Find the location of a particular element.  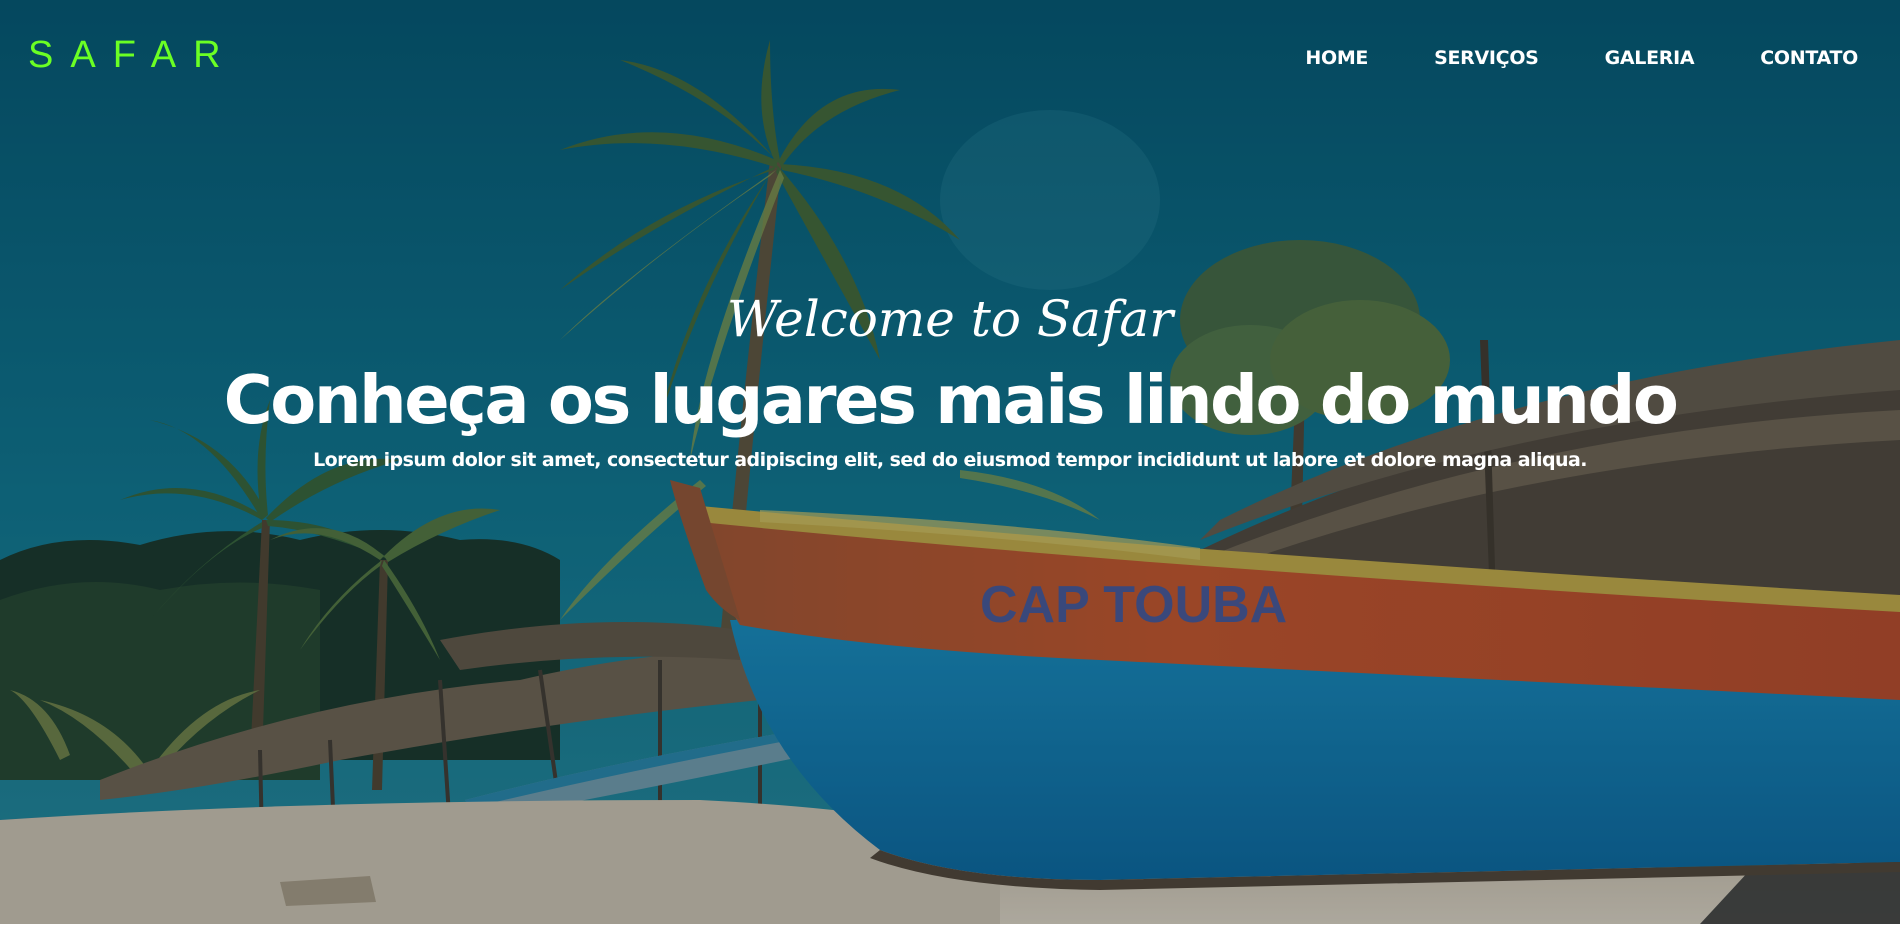

navbar: SAFAR HOME SERVIÇOS GALERIA CONTATO is located at coordinates (950, 60).